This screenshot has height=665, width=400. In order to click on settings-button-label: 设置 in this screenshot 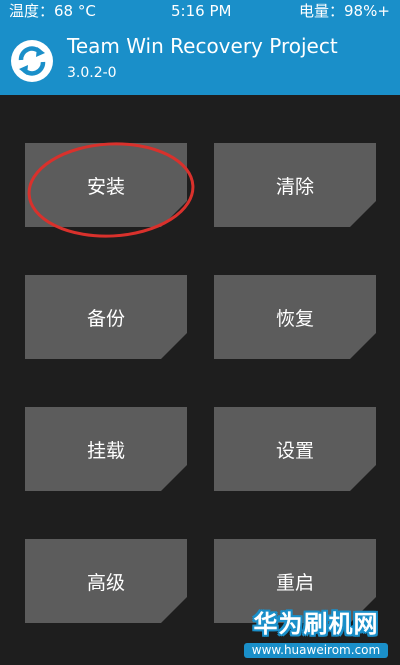, I will do `click(294, 450)`.